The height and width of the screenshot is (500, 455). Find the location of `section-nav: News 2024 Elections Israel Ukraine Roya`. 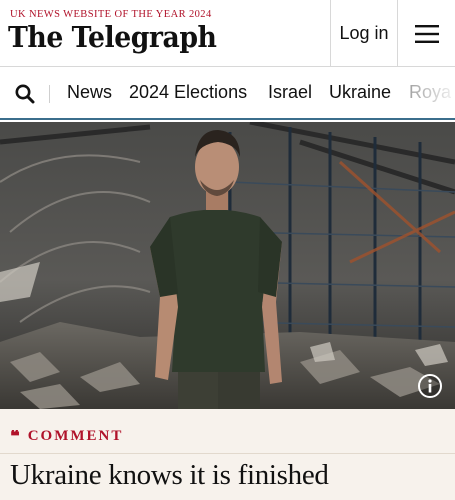

section-nav: News 2024 Elections Israel Ukraine Roya is located at coordinates (227, 94).